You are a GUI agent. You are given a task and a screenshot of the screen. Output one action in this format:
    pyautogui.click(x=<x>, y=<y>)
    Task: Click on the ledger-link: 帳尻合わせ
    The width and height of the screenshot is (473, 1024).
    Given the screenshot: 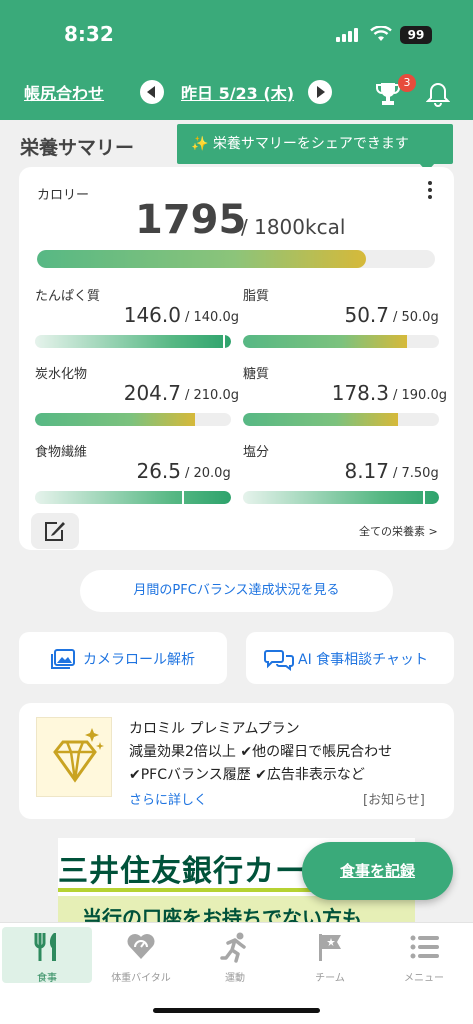 What is the action you would take?
    pyautogui.click(x=64, y=92)
    